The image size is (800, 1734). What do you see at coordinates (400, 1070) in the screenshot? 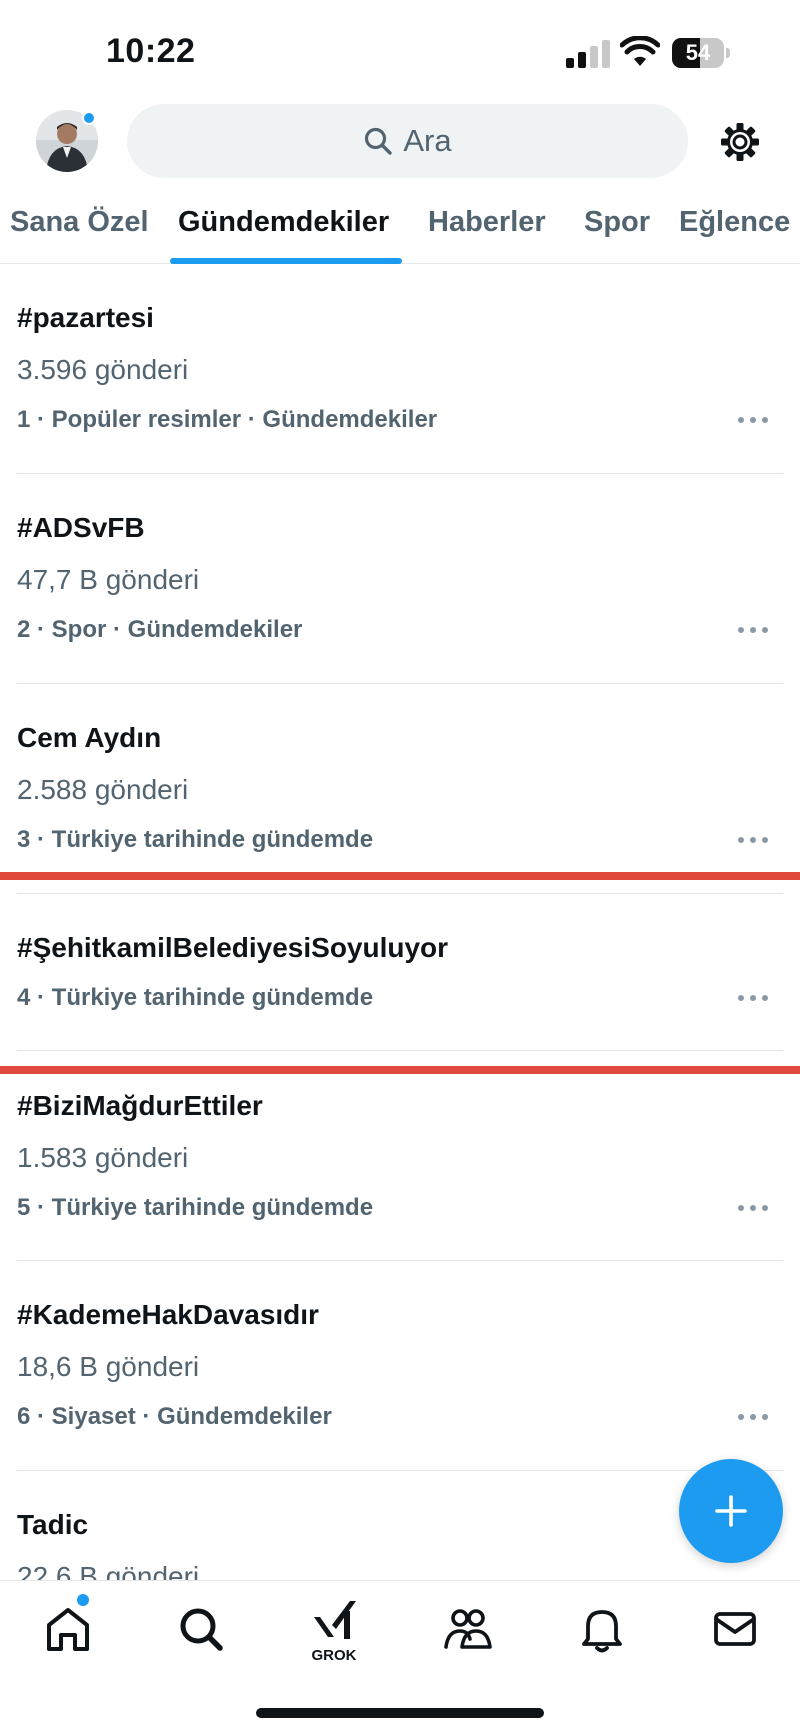
I see `highlight-line-bottom` at bounding box center [400, 1070].